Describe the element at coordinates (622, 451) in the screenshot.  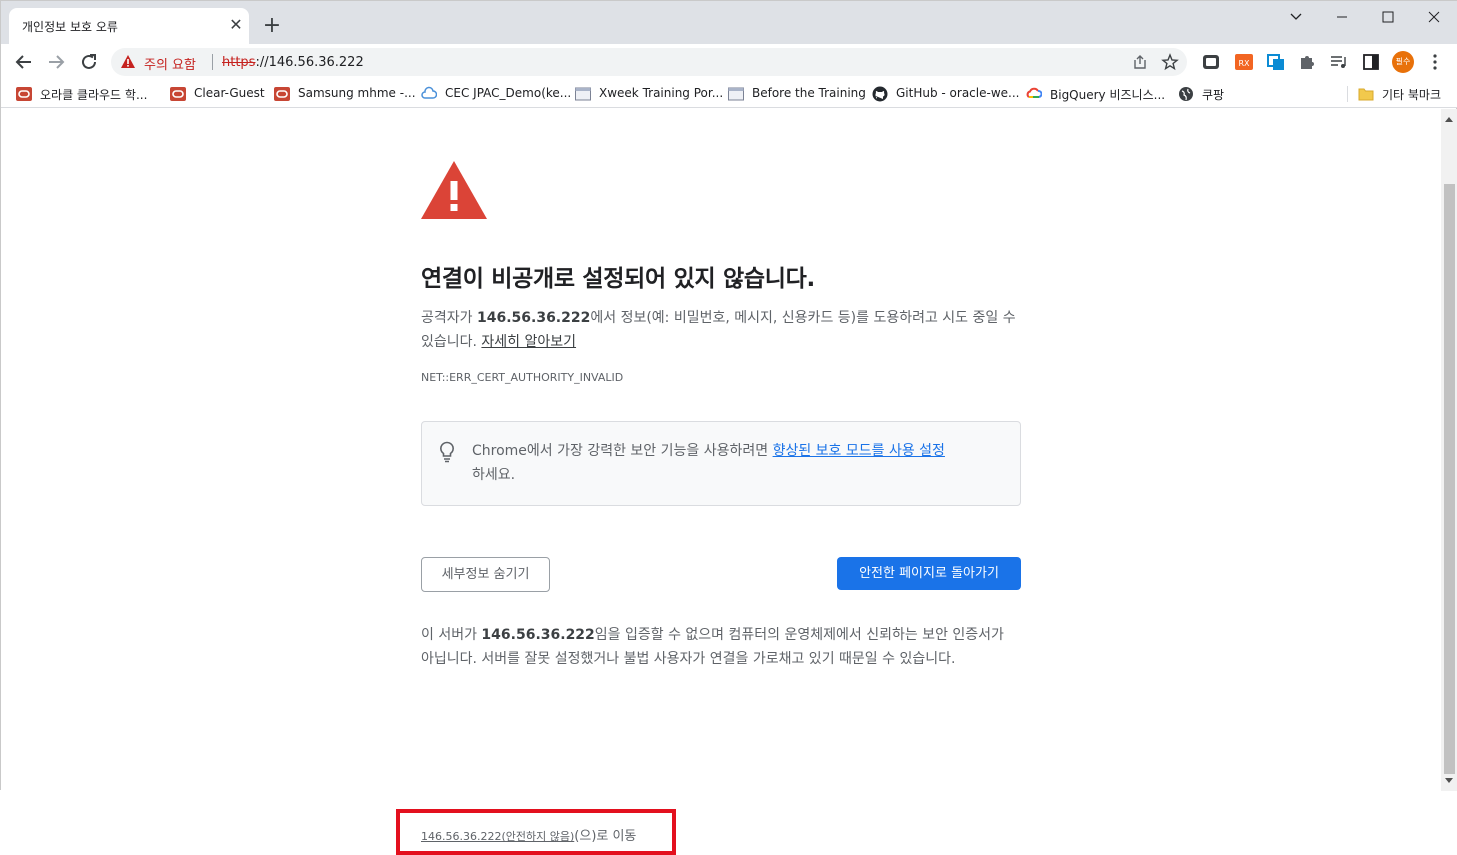
I see `message-text: Chrome에서 가장 강력한 보안 기능을 사용하려면` at that location.